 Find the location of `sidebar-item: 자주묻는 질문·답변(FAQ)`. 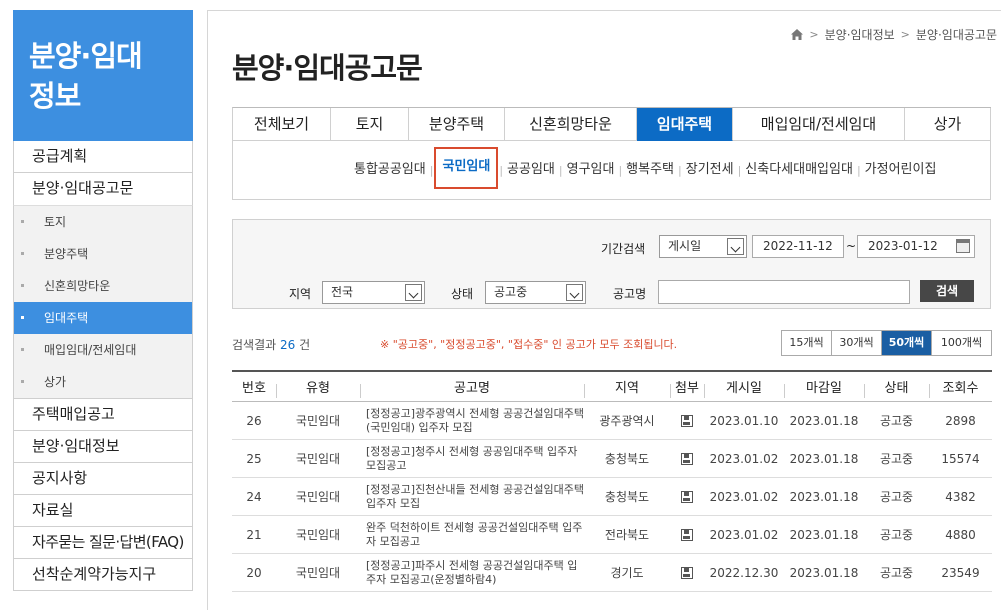

sidebar-item: 자주묻는 질문·답변(FAQ) is located at coordinates (103, 543).